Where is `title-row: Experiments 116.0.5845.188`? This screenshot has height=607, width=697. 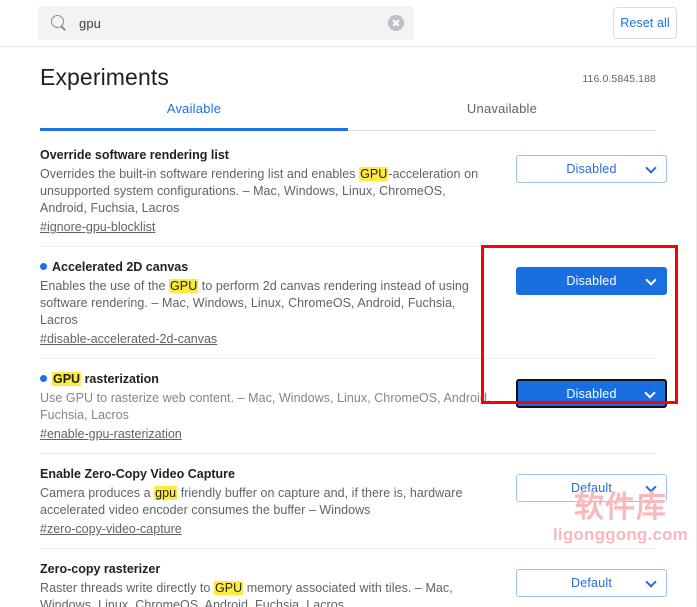
title-row: Experiments 116.0.5845.188 is located at coordinates (348, 69).